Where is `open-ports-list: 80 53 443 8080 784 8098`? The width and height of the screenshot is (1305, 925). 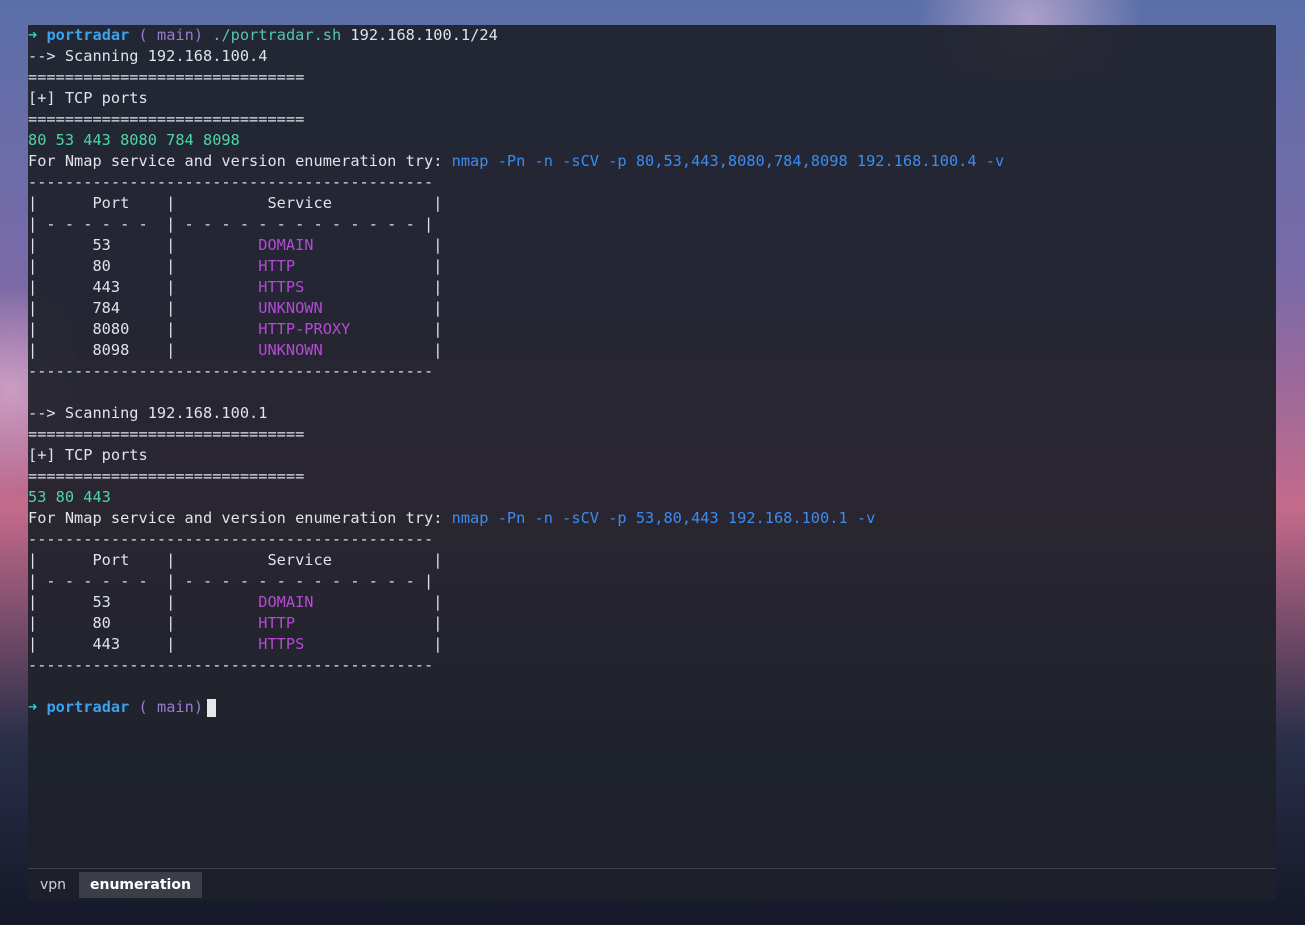 open-ports-list: 80 53 443 8080 784 8098 is located at coordinates (134, 140).